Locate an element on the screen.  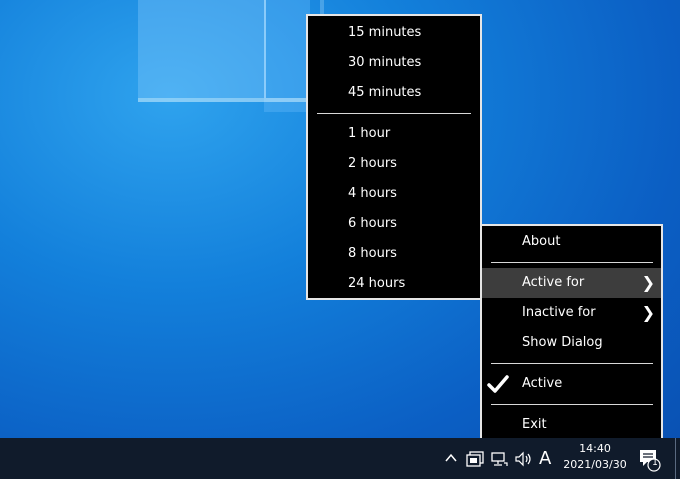
menu-item-show-dialog: Show Dialog is located at coordinates (571, 343).